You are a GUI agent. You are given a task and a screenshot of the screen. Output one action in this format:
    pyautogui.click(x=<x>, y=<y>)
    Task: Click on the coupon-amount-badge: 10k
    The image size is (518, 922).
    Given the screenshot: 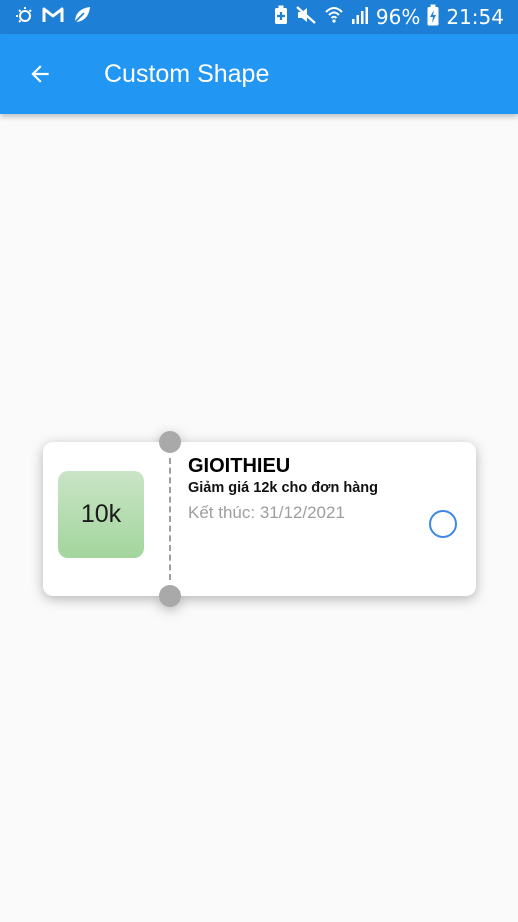 What is the action you would take?
    pyautogui.click(x=101, y=514)
    